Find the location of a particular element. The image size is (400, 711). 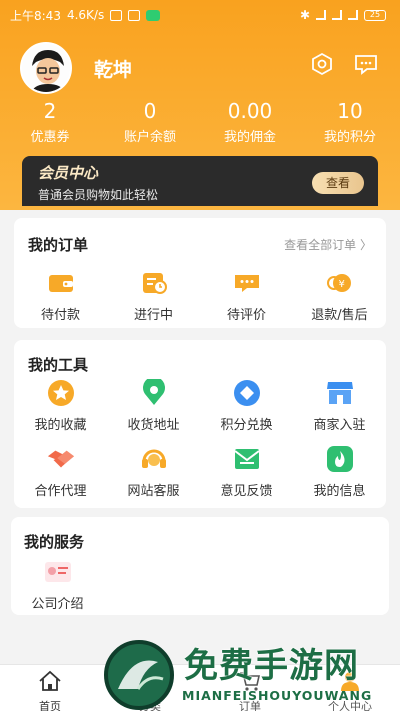

notification-icon is located at coordinates (116, 15).